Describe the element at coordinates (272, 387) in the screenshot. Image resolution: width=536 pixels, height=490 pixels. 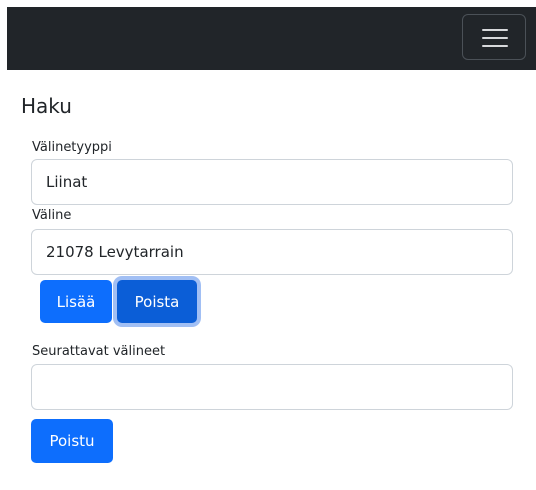
I see `tracked-equipment-field` at that location.